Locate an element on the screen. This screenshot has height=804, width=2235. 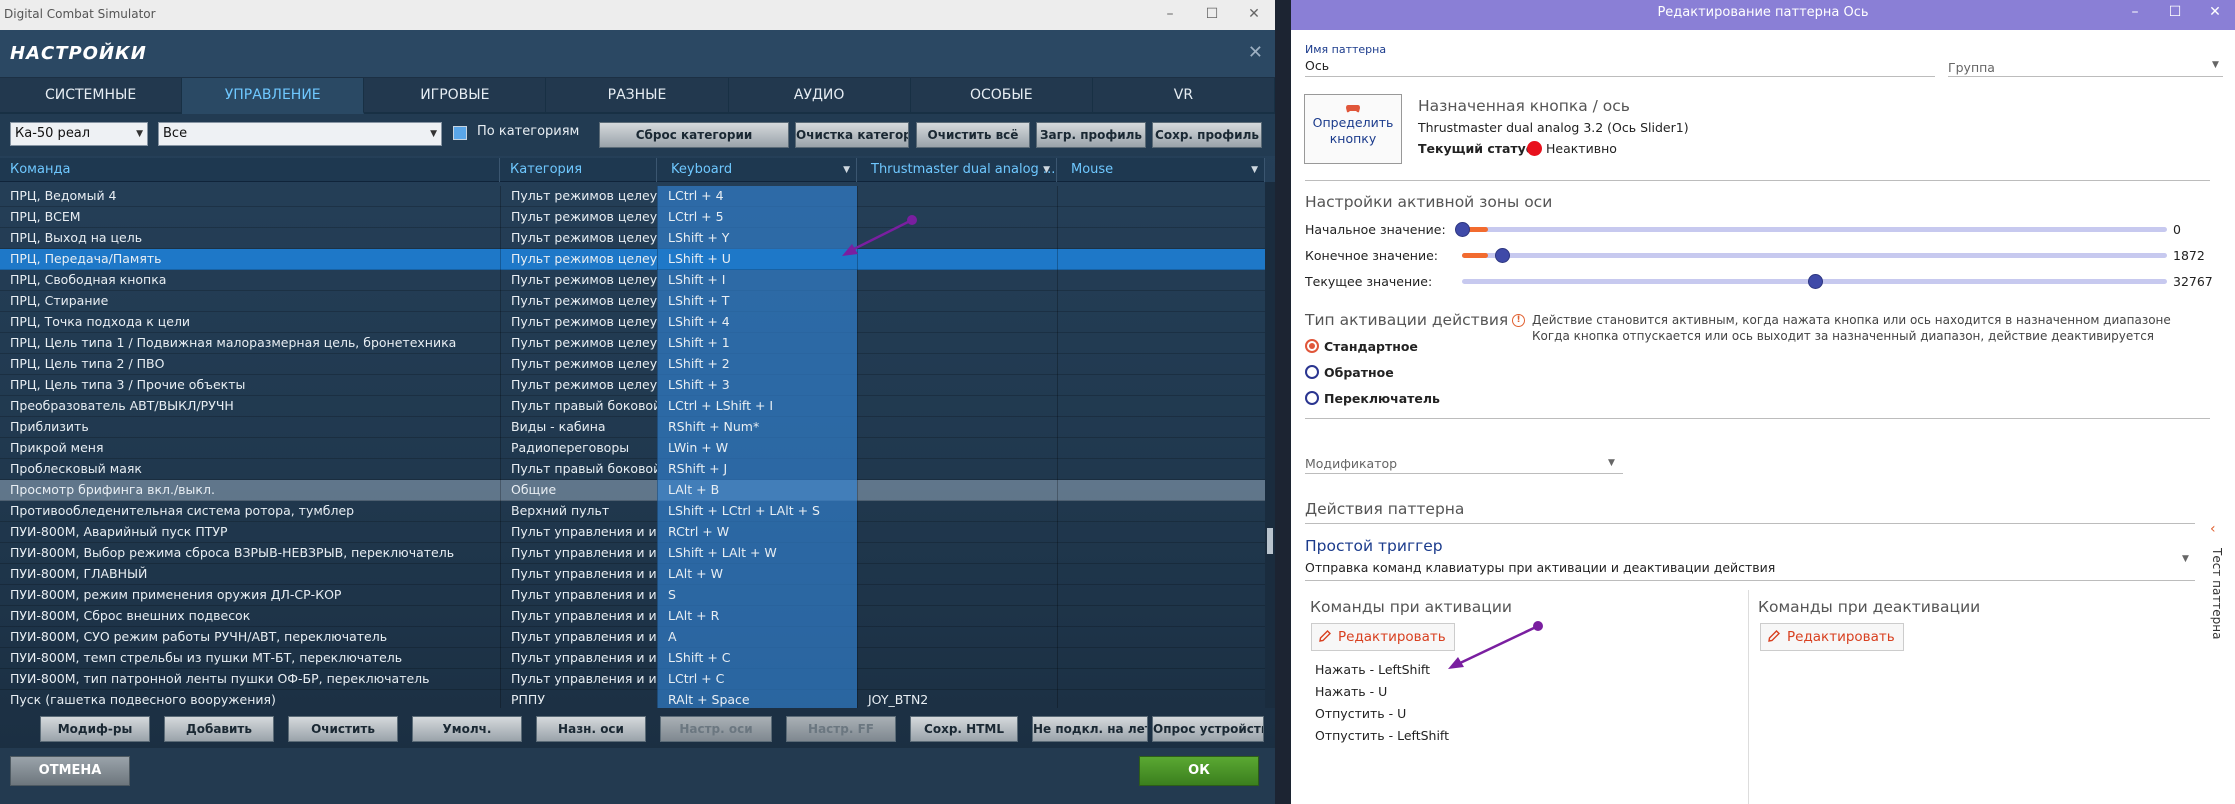
cell-category: РППУ is located at coordinates (578, 699).